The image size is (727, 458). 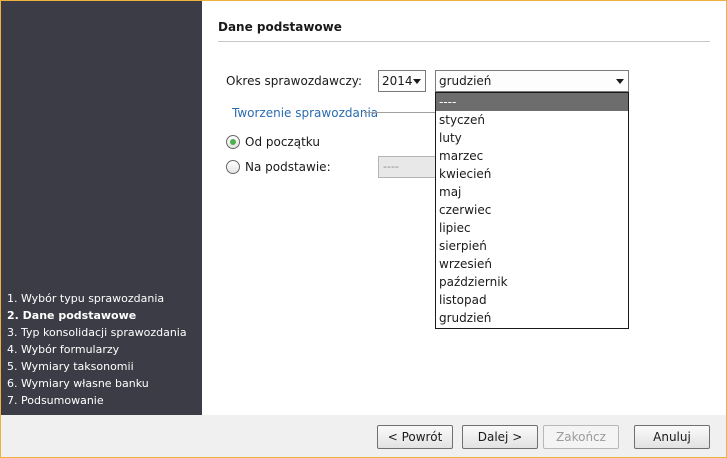 I want to click on based-on-select: ----, so click(x=407, y=167).